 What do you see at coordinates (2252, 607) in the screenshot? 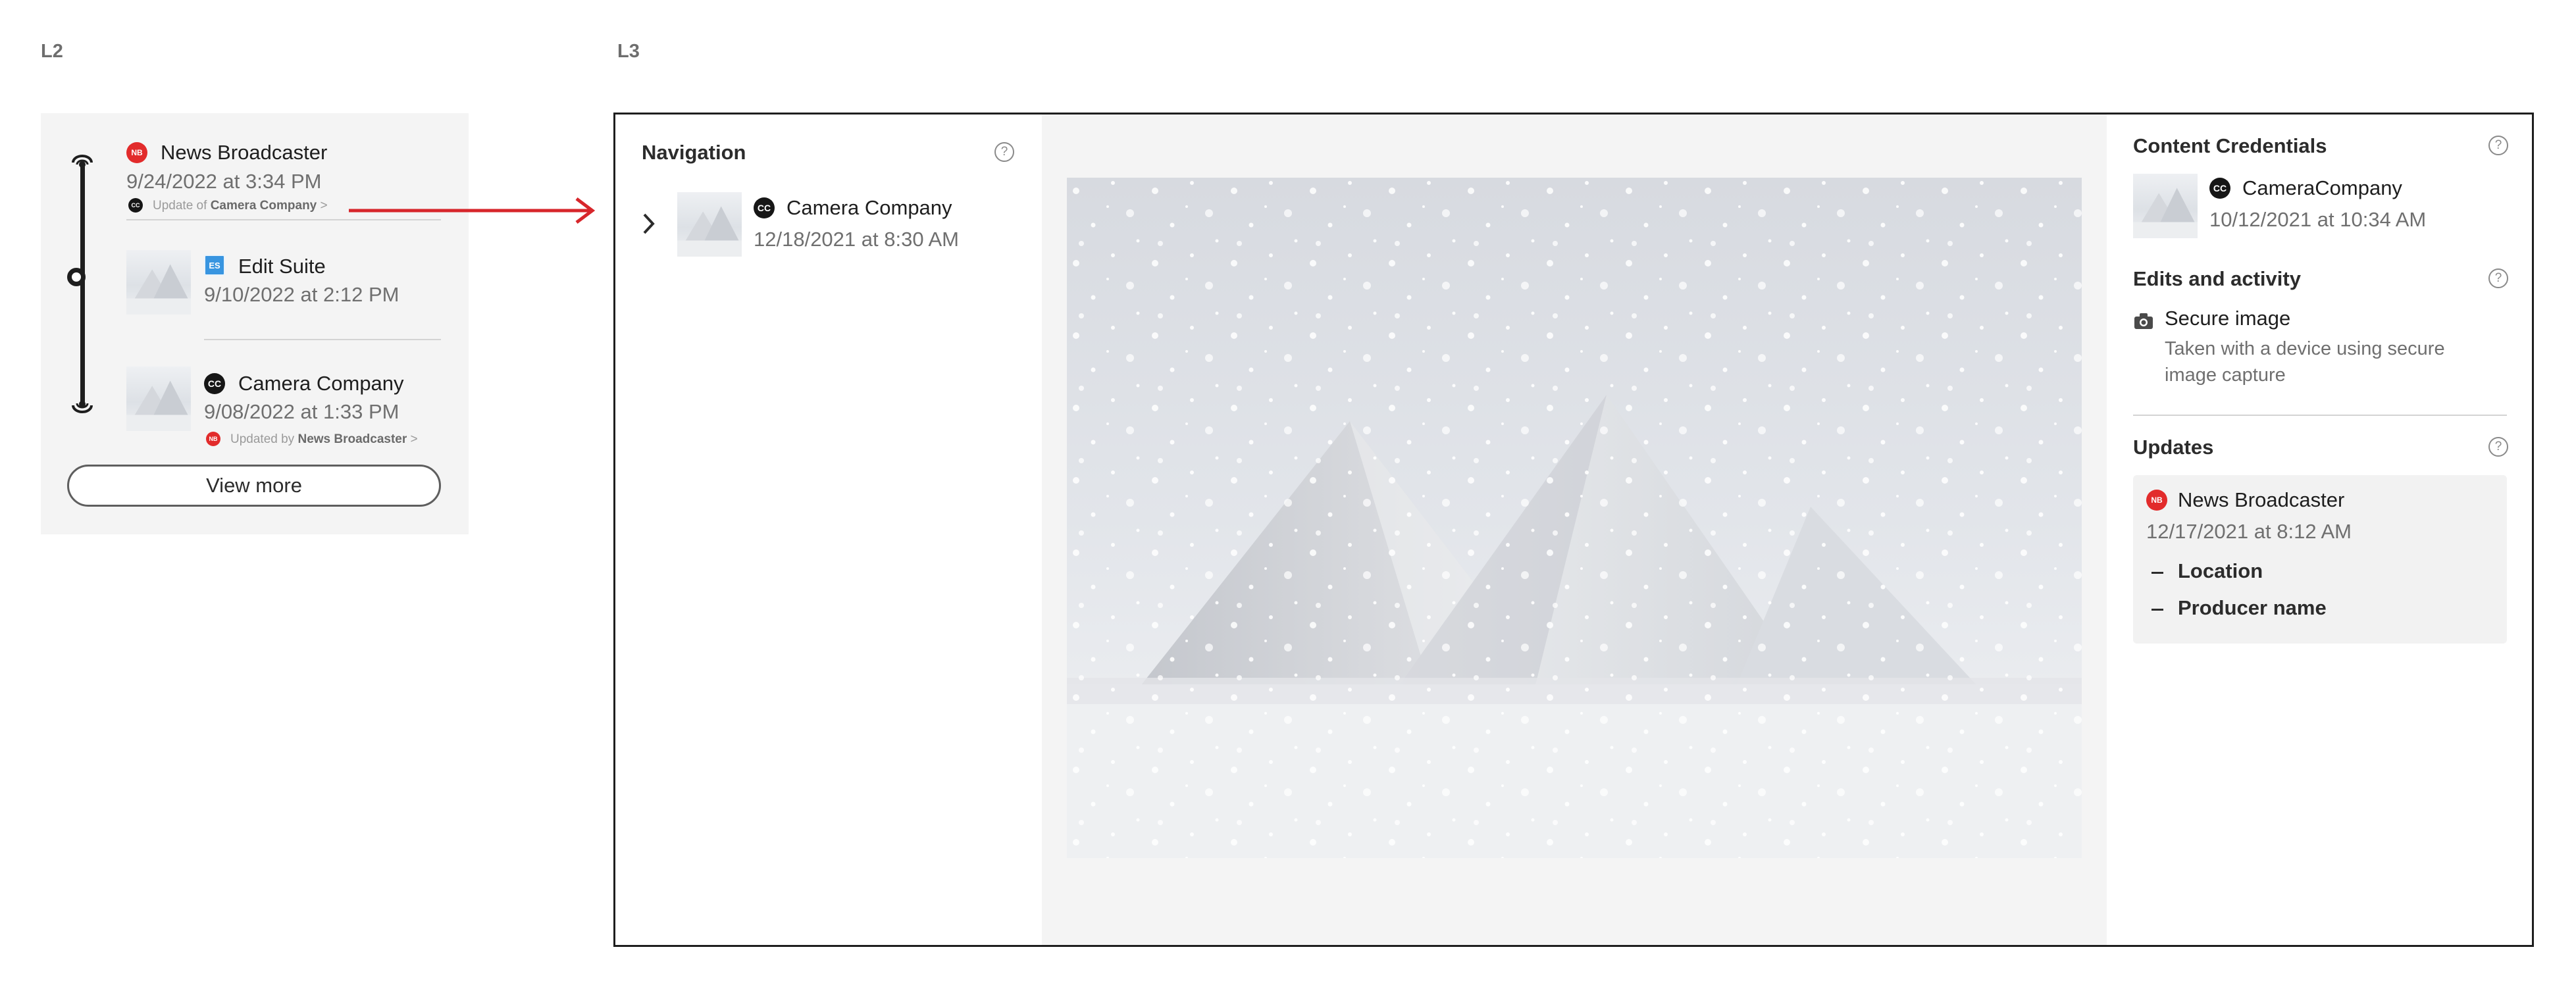
I see `update-field: Producer name` at bounding box center [2252, 607].